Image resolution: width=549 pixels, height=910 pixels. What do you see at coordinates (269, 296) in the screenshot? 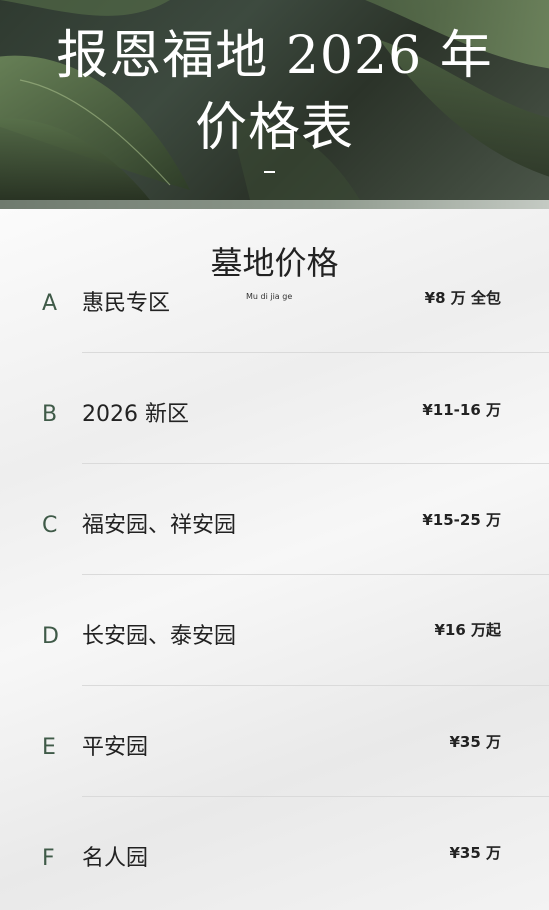
I see `section-subtitle: Mu di jia ge` at bounding box center [269, 296].